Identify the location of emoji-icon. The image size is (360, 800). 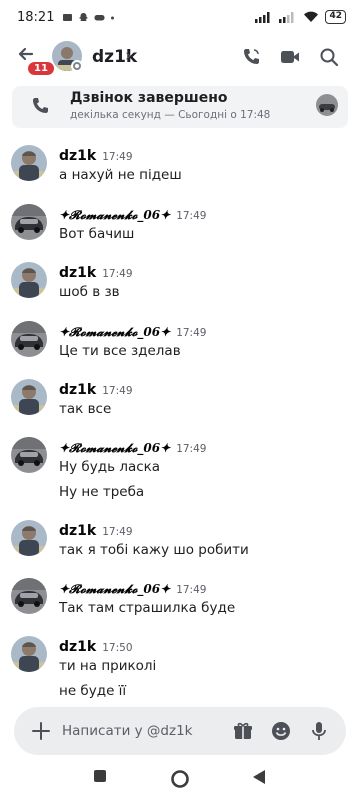
(281, 731).